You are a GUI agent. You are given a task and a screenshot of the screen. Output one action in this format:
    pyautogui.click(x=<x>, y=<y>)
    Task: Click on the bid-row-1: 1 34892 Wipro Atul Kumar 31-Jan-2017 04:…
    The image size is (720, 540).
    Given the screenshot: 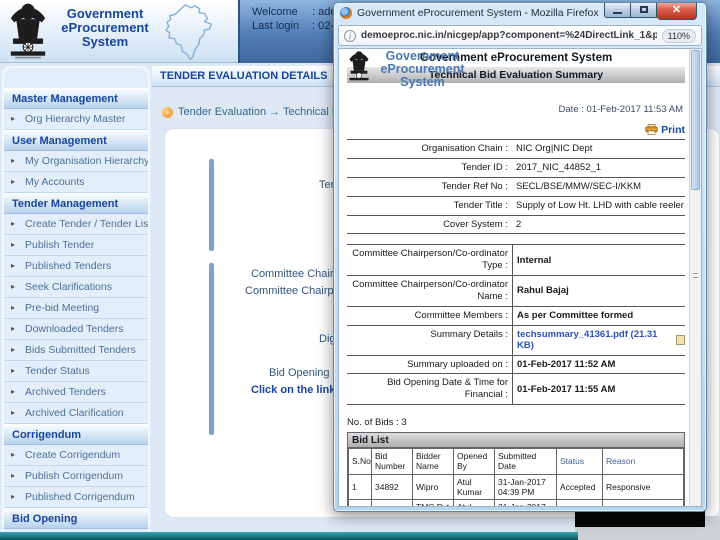 What is the action you would take?
    pyautogui.click(x=516, y=486)
    